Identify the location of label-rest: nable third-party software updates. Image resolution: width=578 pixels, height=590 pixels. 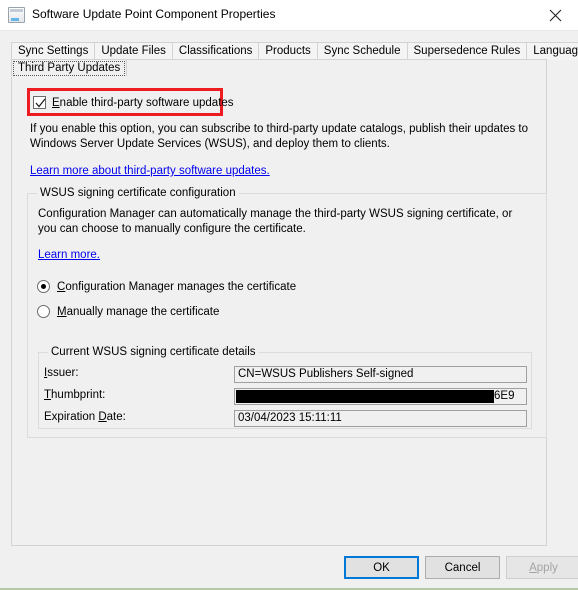
(146, 102).